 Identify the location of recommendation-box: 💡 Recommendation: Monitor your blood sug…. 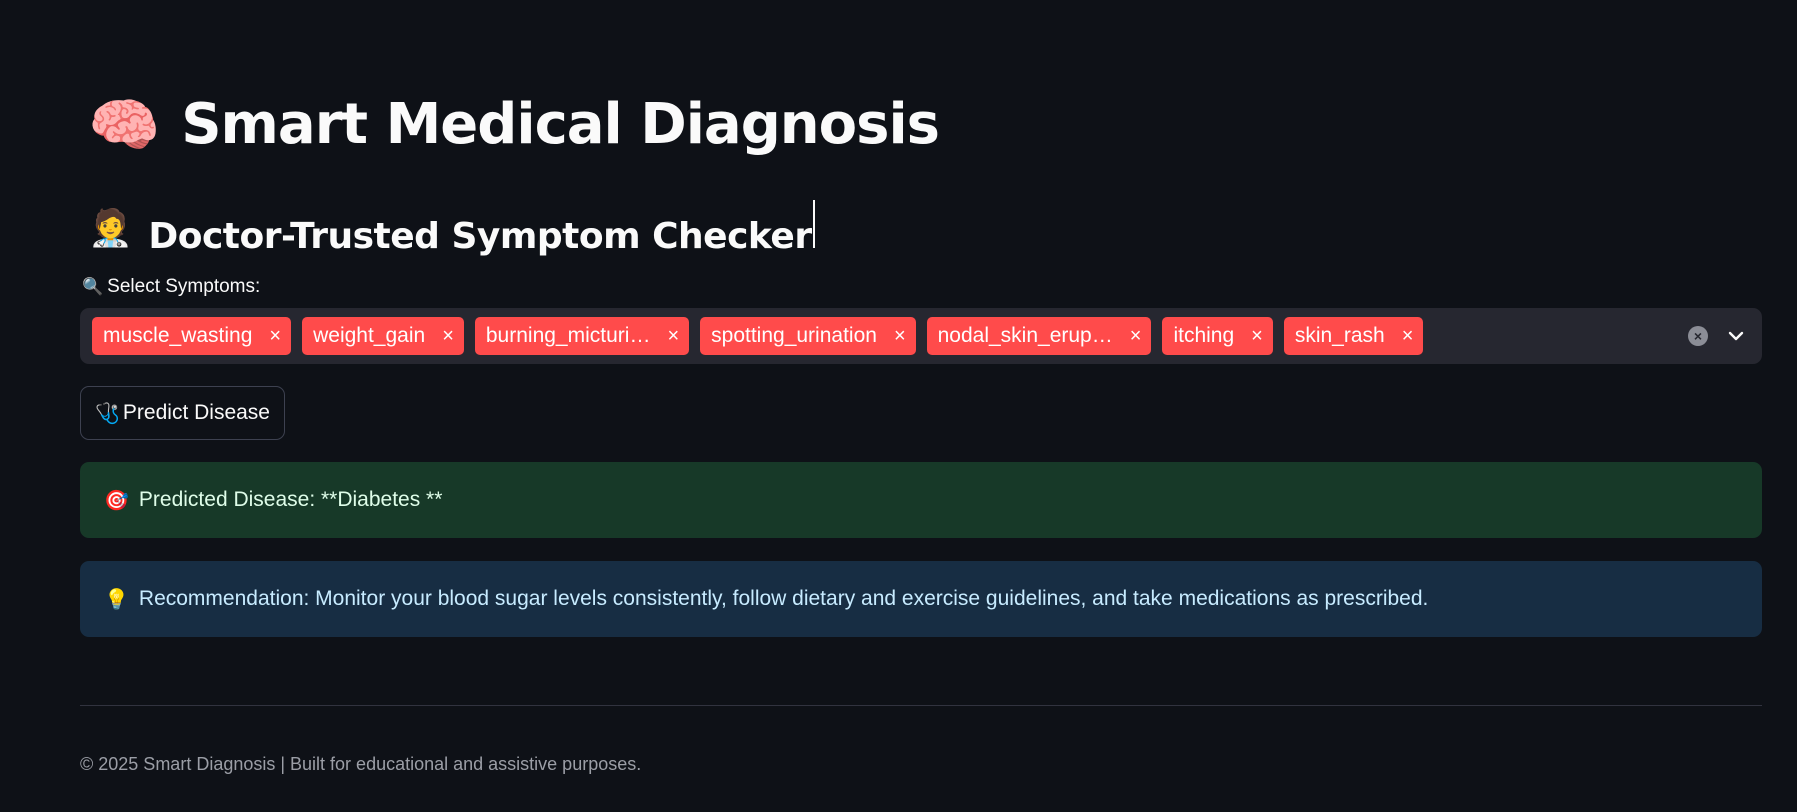
(921, 599).